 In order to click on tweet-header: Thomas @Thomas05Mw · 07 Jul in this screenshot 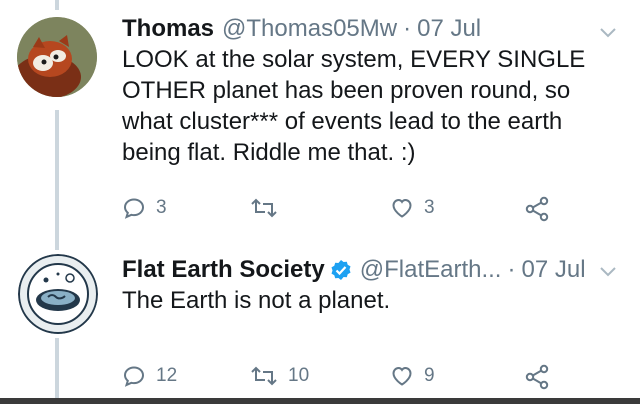, I will do `click(301, 29)`.